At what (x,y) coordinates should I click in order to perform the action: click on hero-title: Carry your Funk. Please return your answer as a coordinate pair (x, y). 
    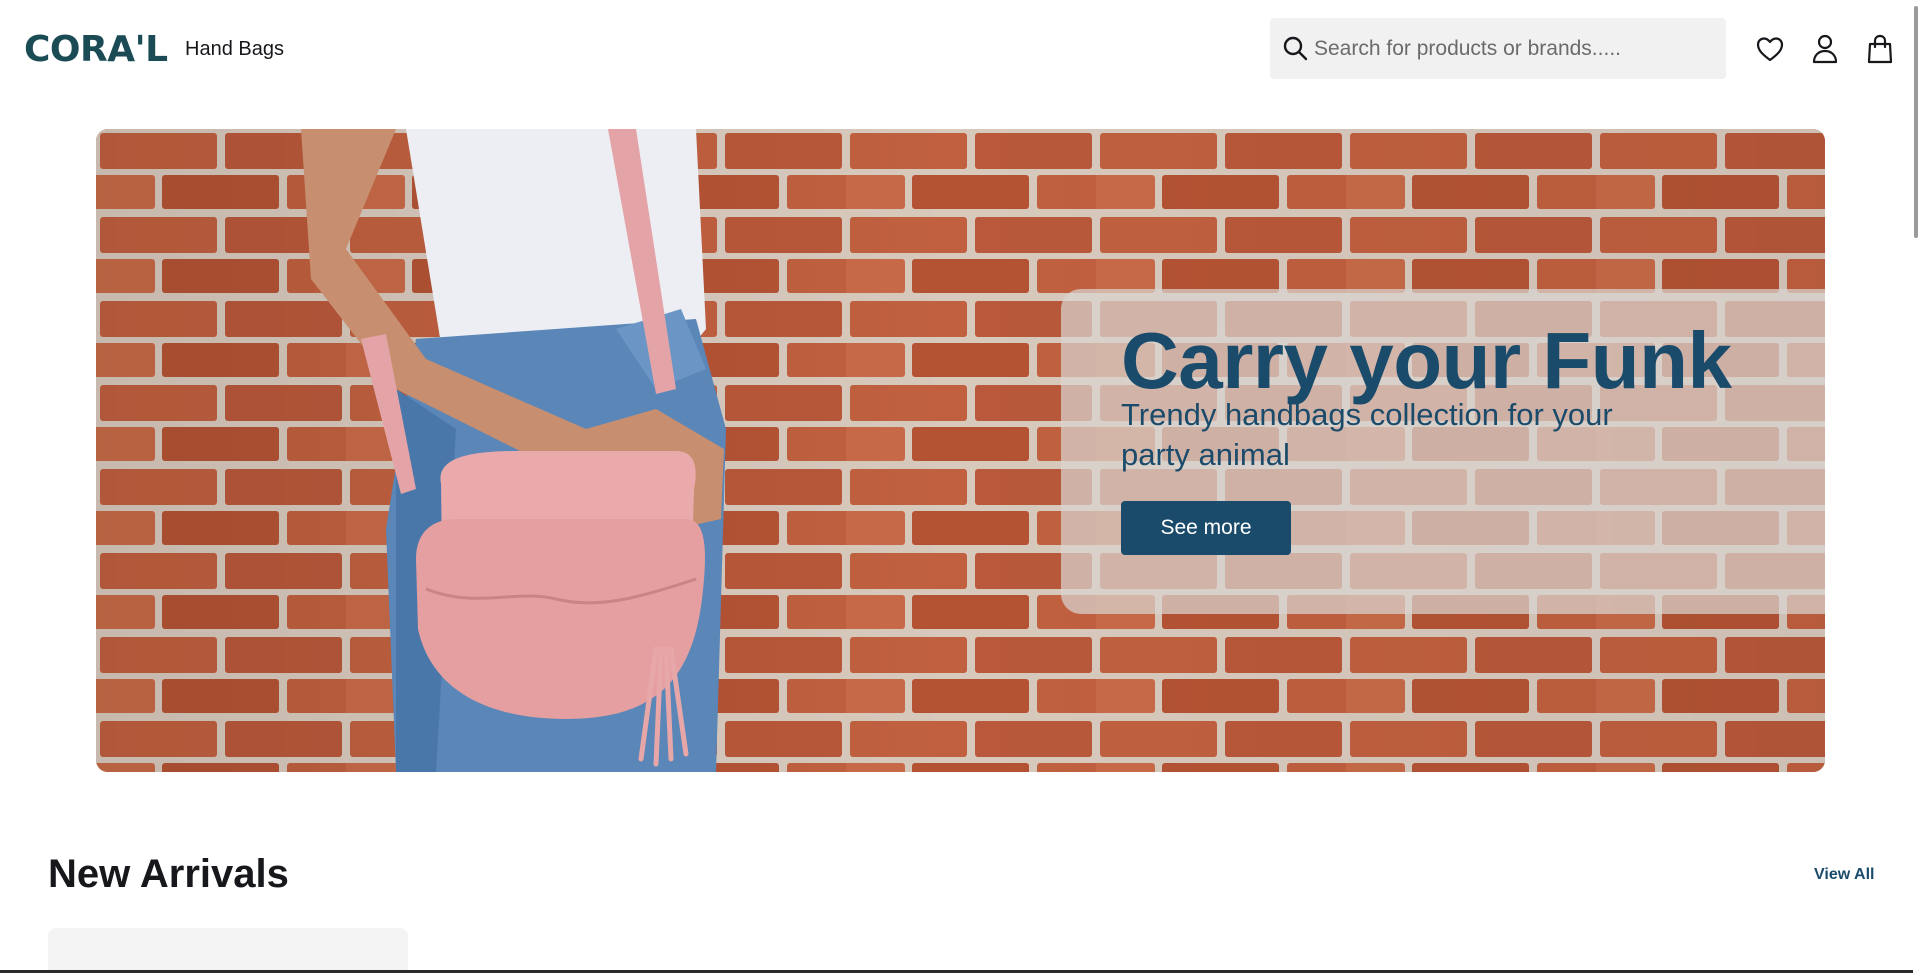
    Looking at the image, I should click on (1426, 360).